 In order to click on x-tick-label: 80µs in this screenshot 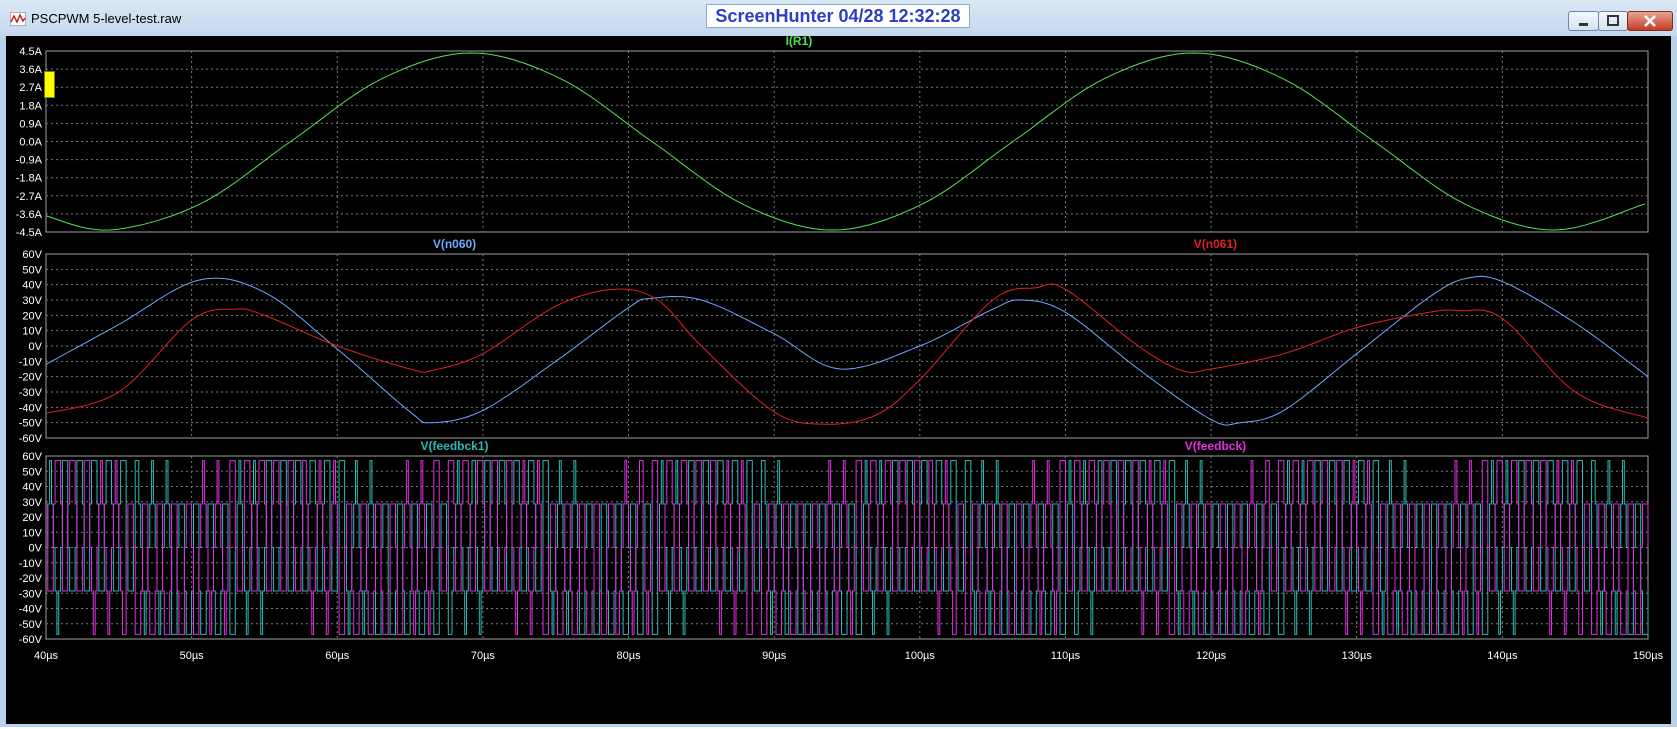, I will do `click(629, 656)`.